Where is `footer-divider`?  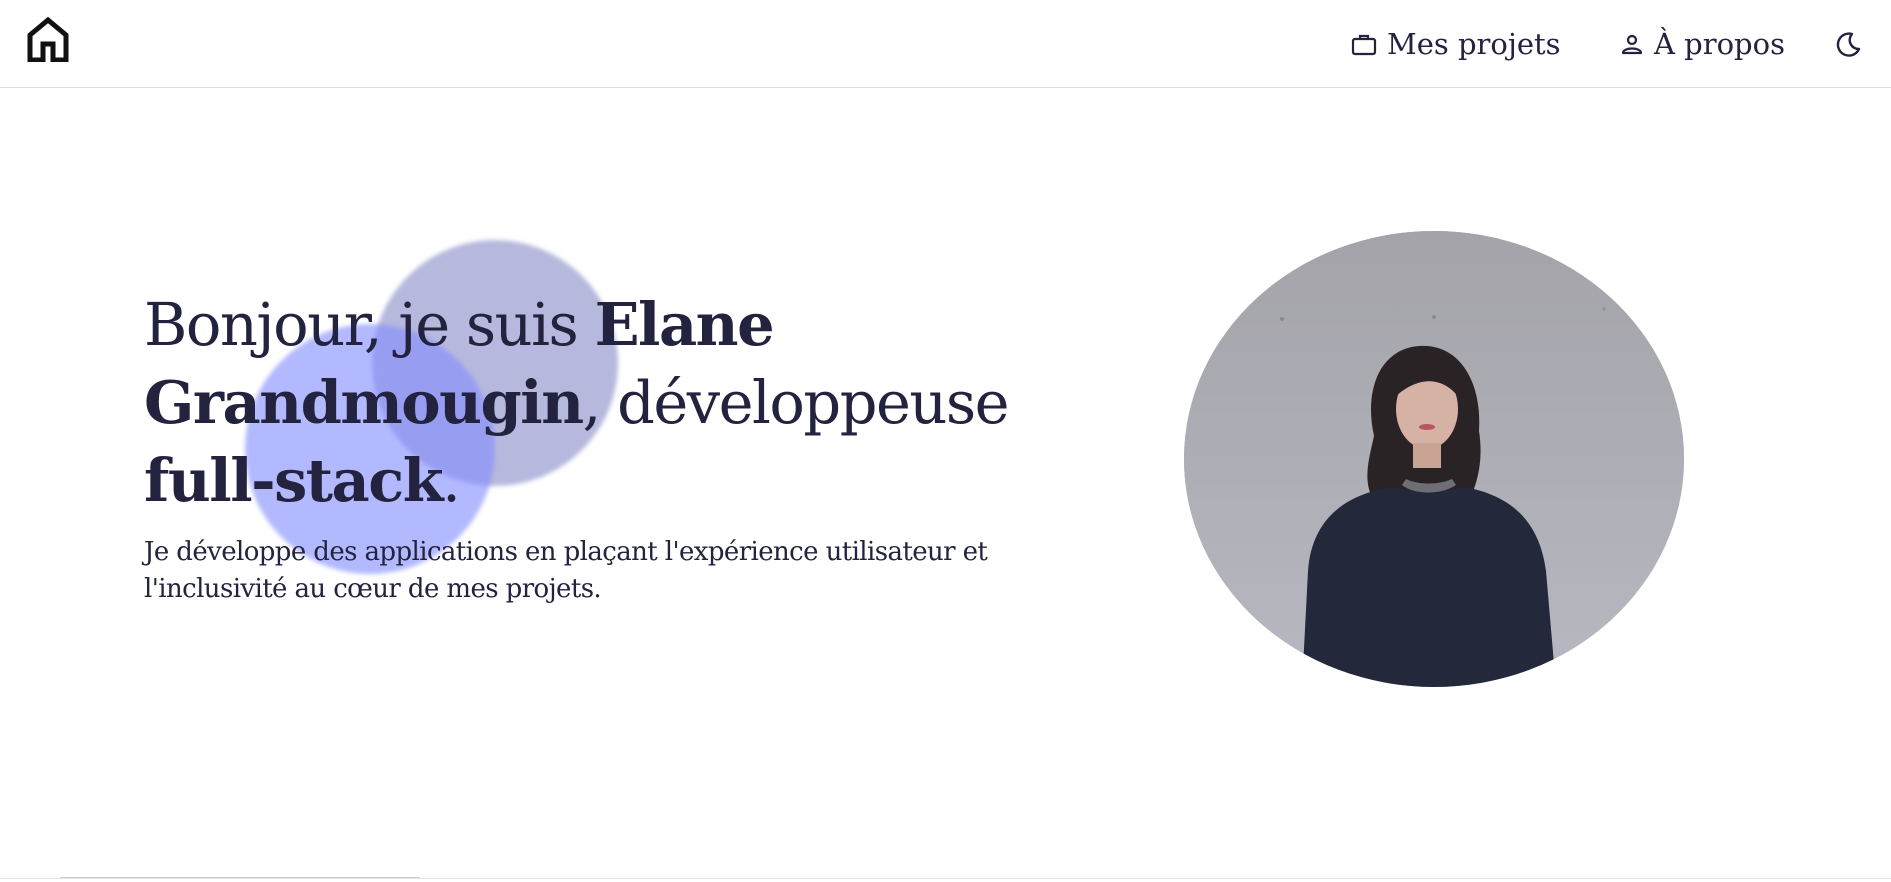
footer-divider is located at coordinates (945, 878).